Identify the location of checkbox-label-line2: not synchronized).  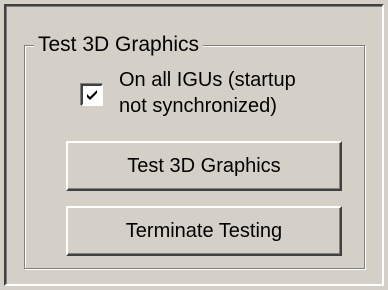
(198, 106).